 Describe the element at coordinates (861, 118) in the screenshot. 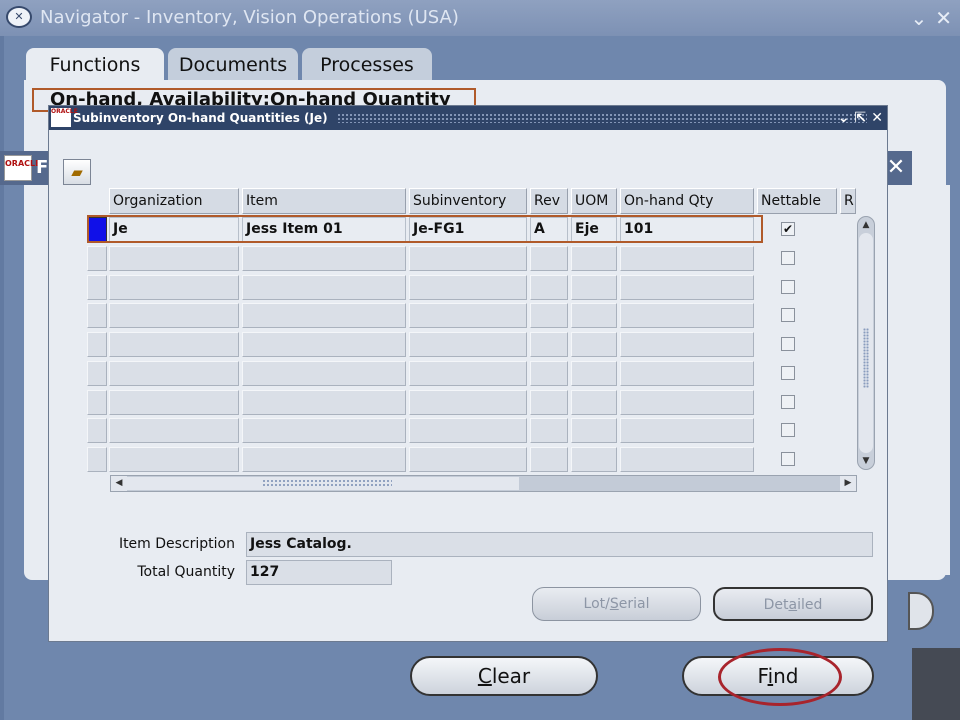

I see `maximize-icon: ⇱` at that location.